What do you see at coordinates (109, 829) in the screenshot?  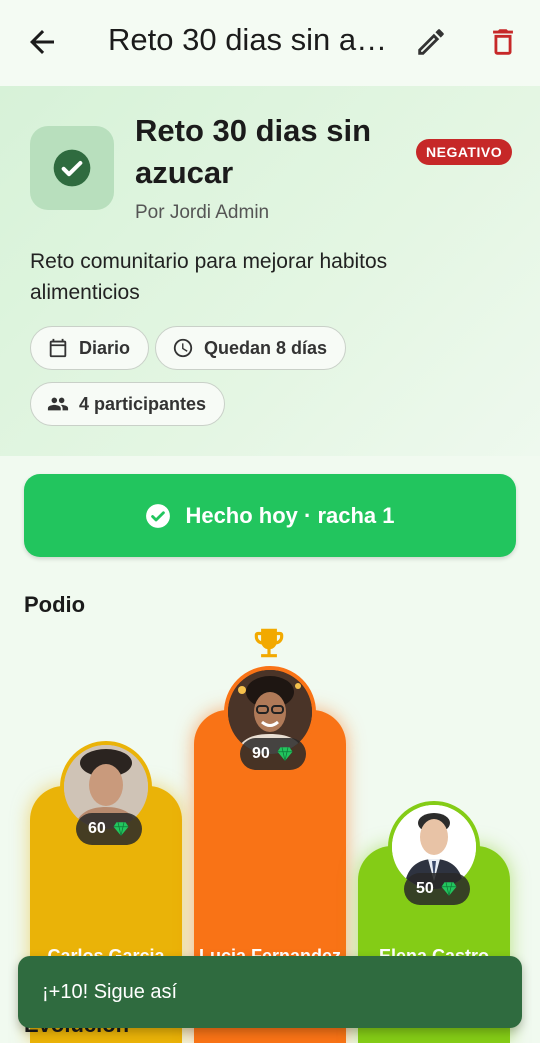 I see `points-second: 60` at bounding box center [109, 829].